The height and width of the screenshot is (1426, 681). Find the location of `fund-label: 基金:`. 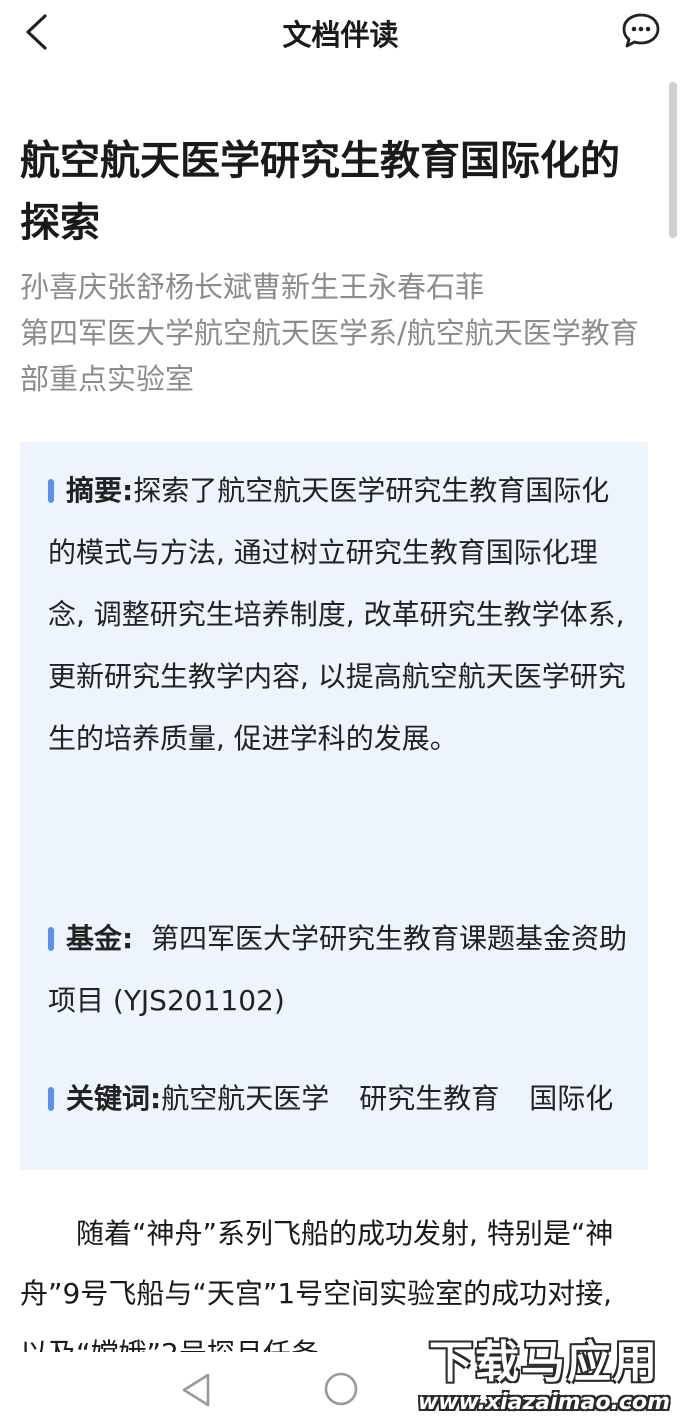

fund-label: 基金: is located at coordinates (100, 938).